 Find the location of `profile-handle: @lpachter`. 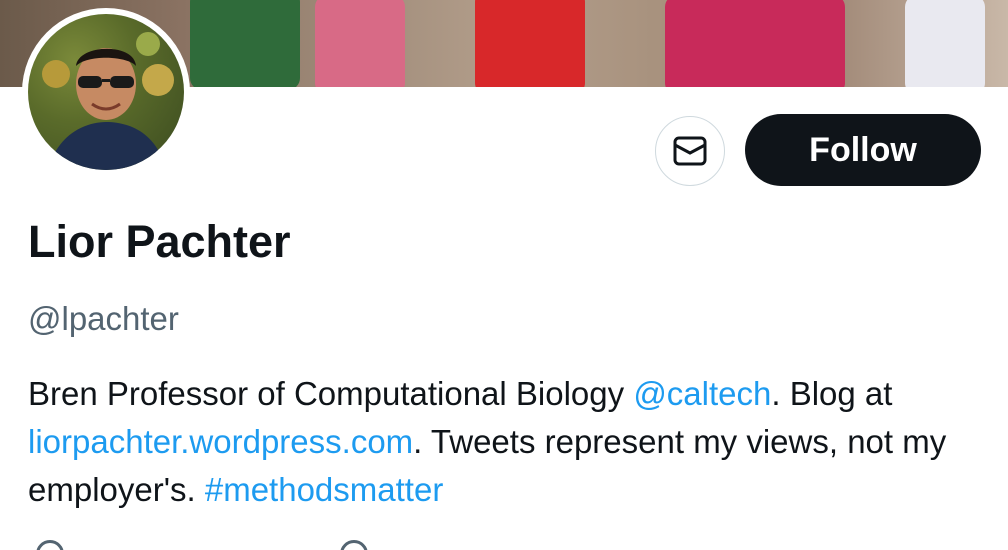

profile-handle: @lpachter is located at coordinates (103, 318).